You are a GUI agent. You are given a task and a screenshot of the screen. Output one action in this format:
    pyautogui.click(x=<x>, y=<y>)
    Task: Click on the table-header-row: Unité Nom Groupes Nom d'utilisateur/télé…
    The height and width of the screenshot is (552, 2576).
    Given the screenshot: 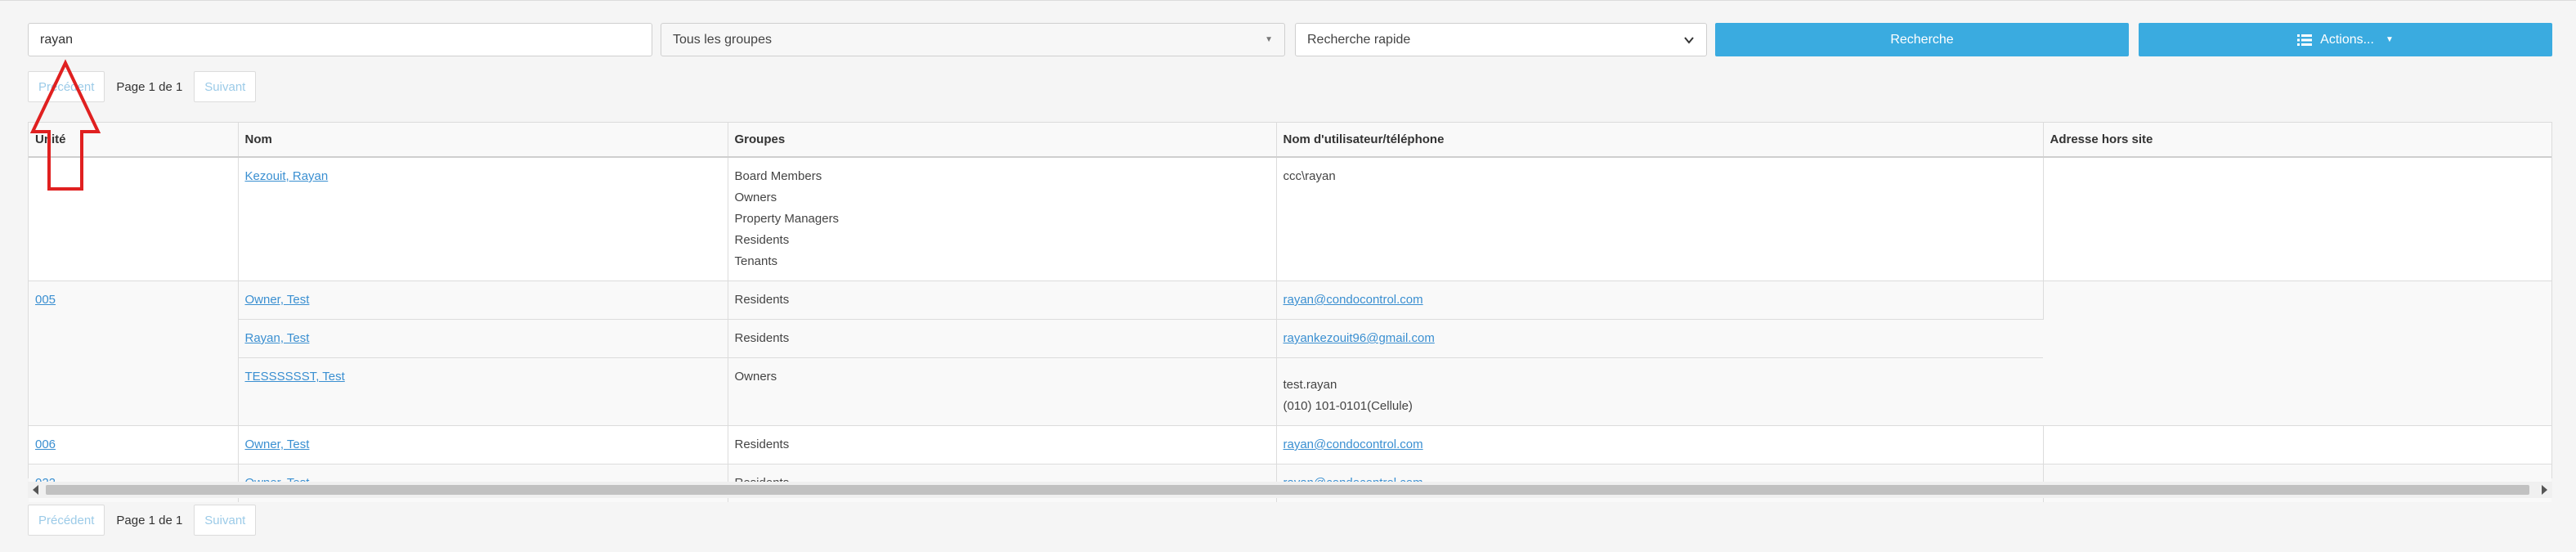 What is the action you would take?
    pyautogui.click(x=1290, y=141)
    